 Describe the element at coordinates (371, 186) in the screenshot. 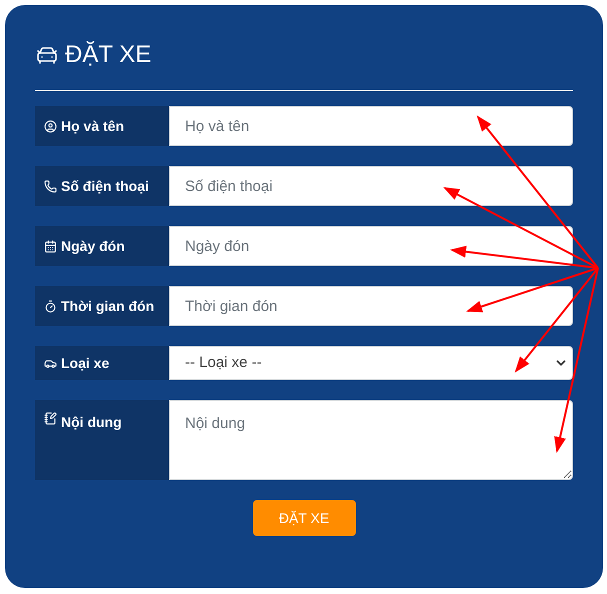

I see `text-field: Số điện thoại` at that location.